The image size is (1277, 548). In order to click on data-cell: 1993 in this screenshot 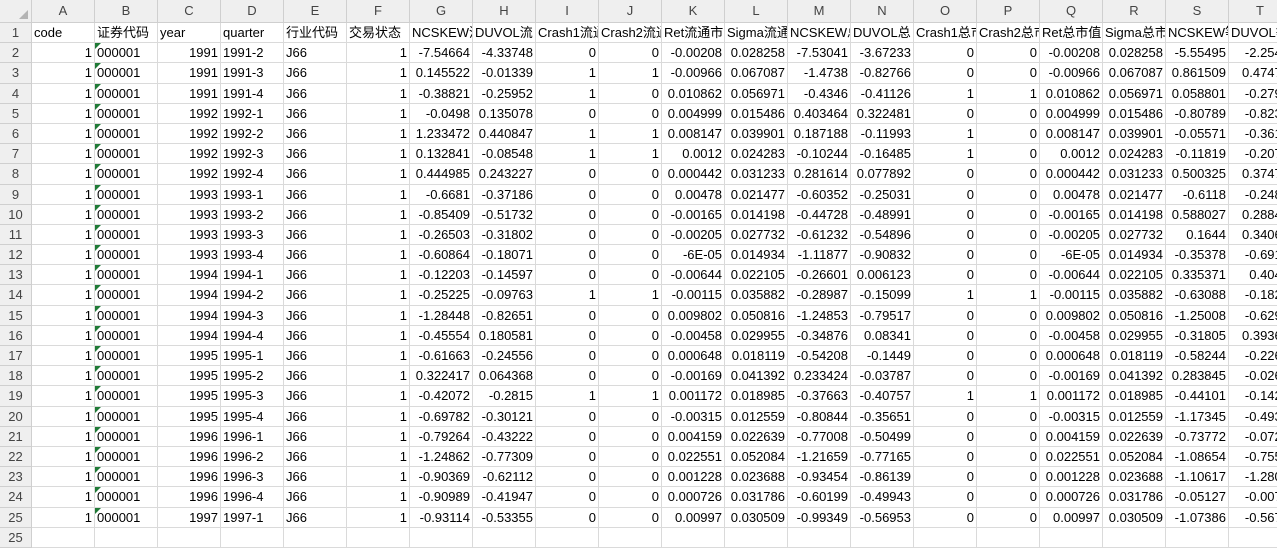, I will do `click(189, 255)`.